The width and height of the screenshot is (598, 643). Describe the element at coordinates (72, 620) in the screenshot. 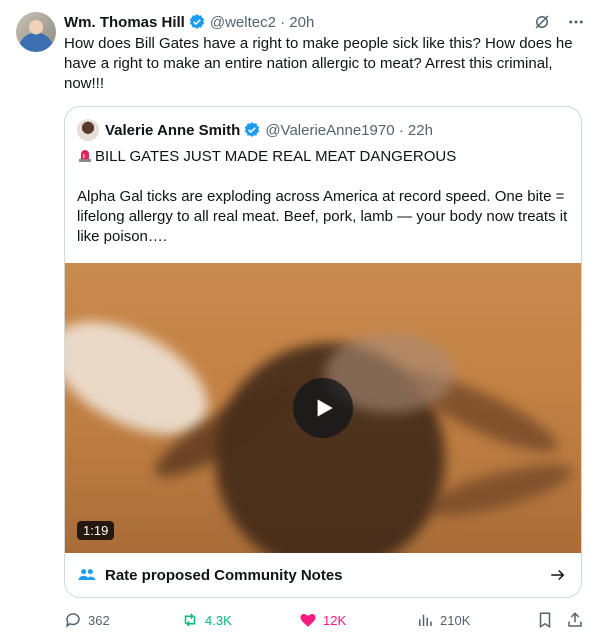

I see `reply-icon` at that location.